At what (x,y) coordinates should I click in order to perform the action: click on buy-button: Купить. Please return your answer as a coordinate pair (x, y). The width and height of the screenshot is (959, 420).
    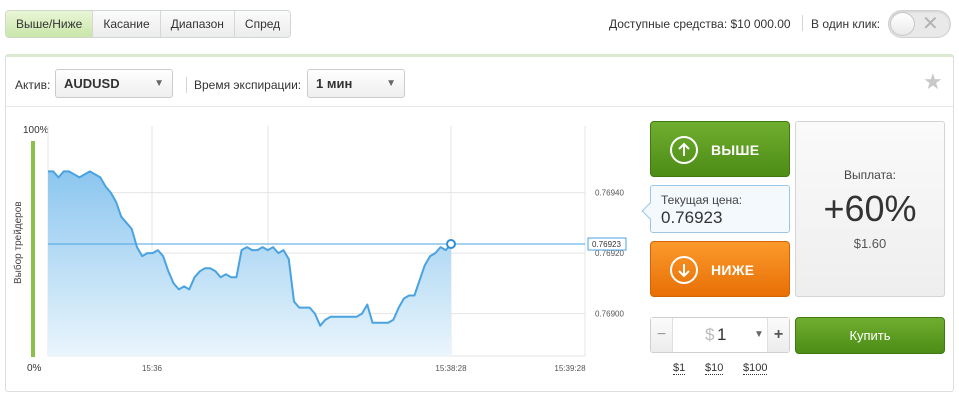
    Looking at the image, I should click on (870, 335).